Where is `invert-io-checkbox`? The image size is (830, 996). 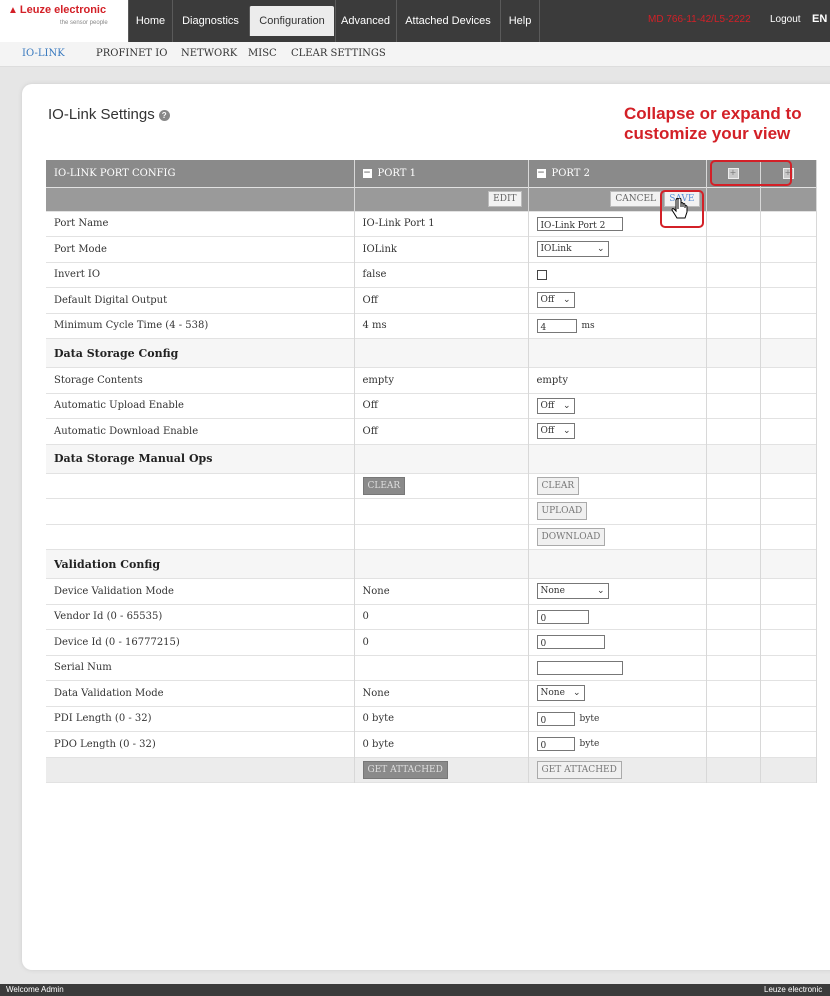 invert-io-checkbox is located at coordinates (541, 274).